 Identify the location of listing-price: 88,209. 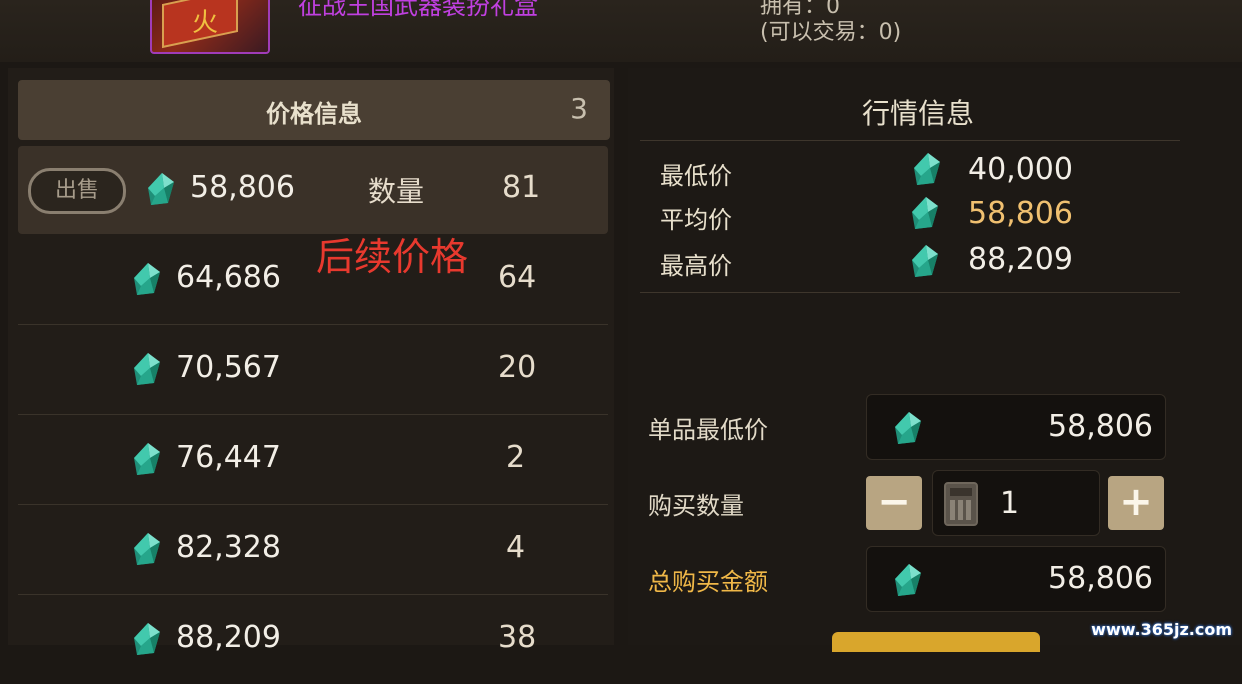
(228, 637).